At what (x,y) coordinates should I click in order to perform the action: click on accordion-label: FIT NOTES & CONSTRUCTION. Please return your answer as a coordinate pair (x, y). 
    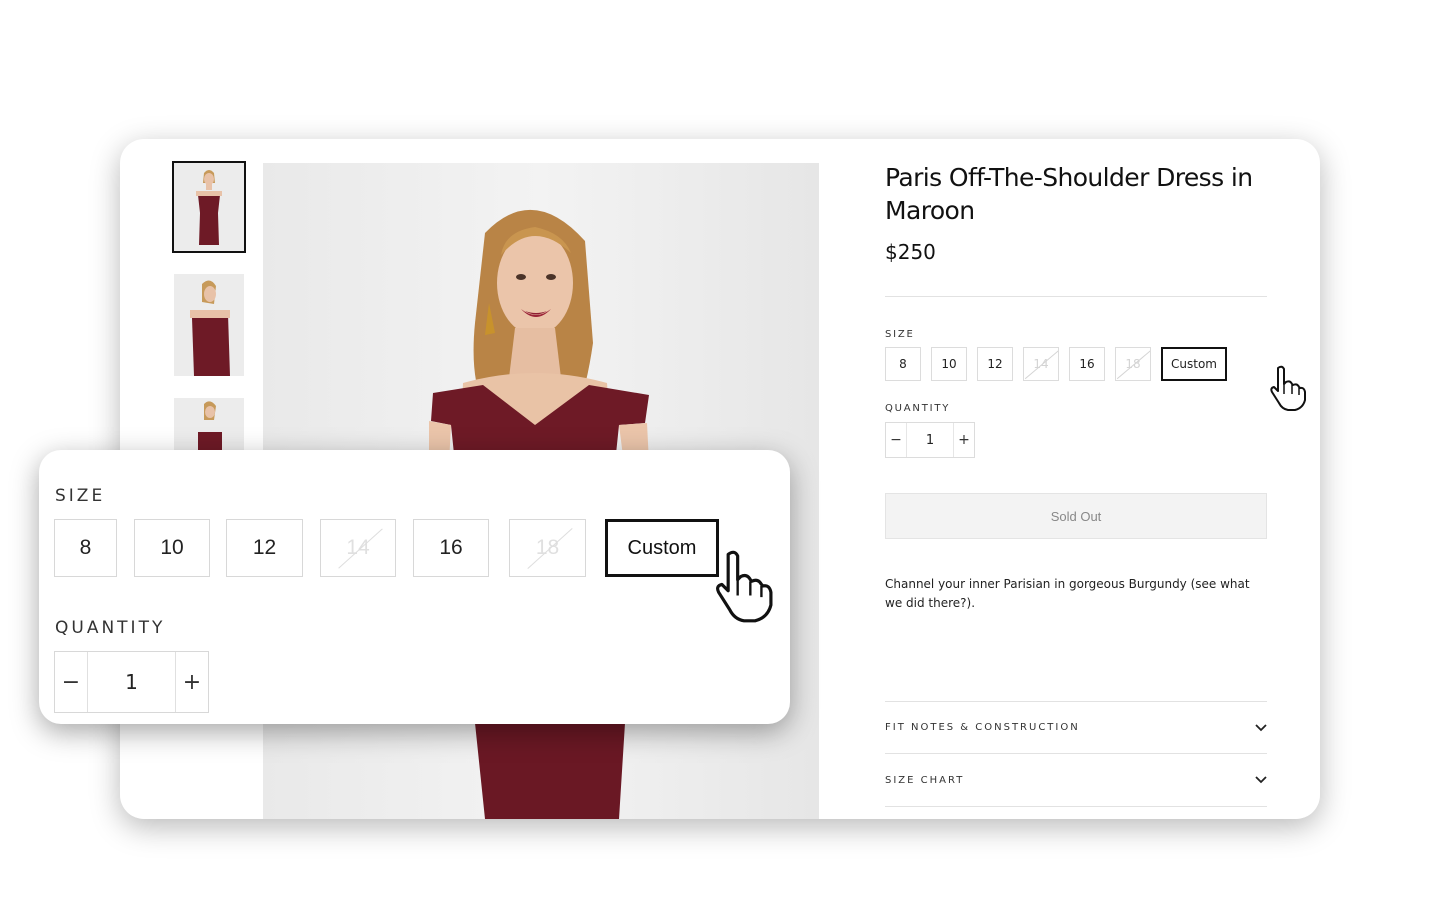
    Looking at the image, I should click on (982, 727).